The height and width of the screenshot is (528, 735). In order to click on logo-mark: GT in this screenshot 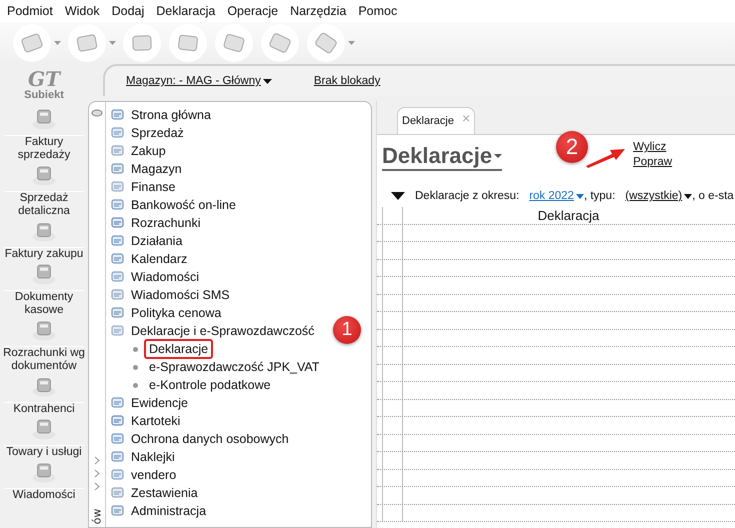, I will do `click(44, 79)`.